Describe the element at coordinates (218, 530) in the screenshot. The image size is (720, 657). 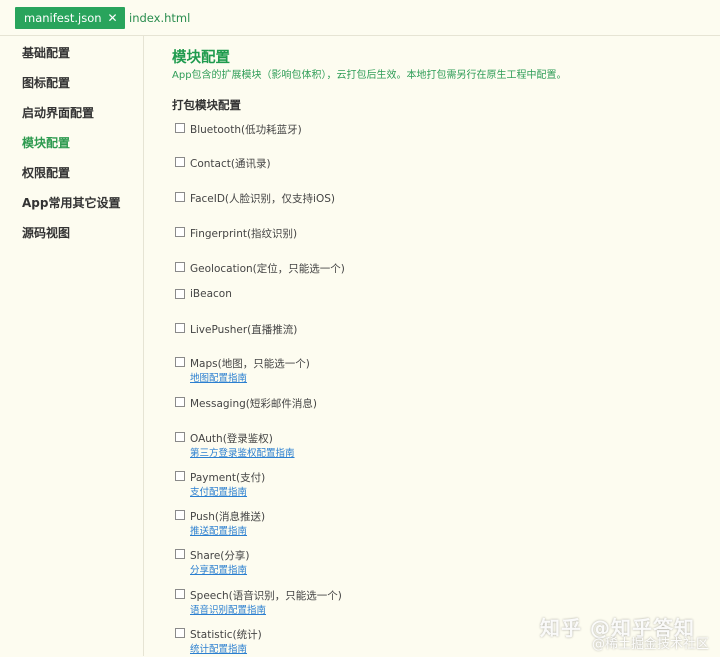
I see `push-guide-link: 推送配置指南` at that location.